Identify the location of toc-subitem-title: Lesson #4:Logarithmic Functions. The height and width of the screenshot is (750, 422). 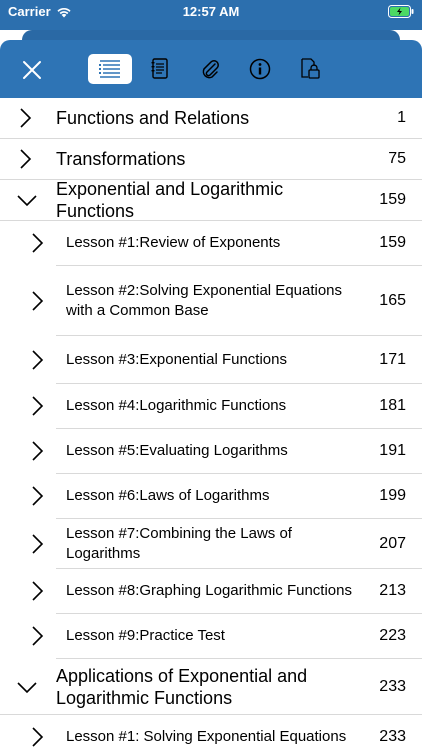
(176, 405).